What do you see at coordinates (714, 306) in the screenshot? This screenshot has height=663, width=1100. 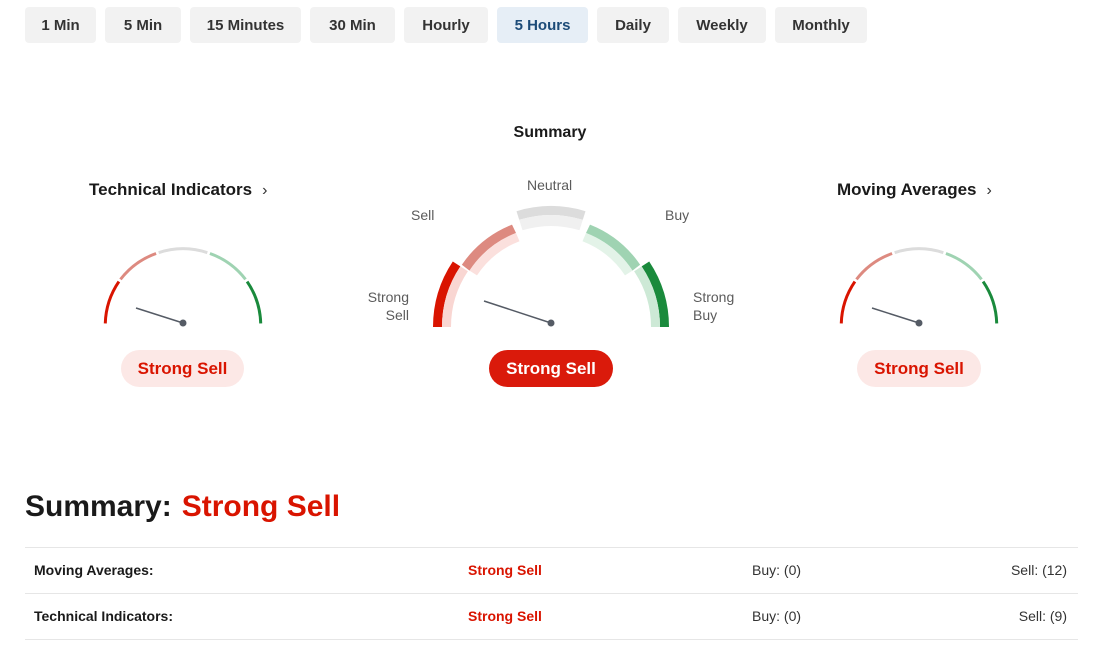 I see `gauge-label-strong-buy: Strong Buy` at bounding box center [714, 306].